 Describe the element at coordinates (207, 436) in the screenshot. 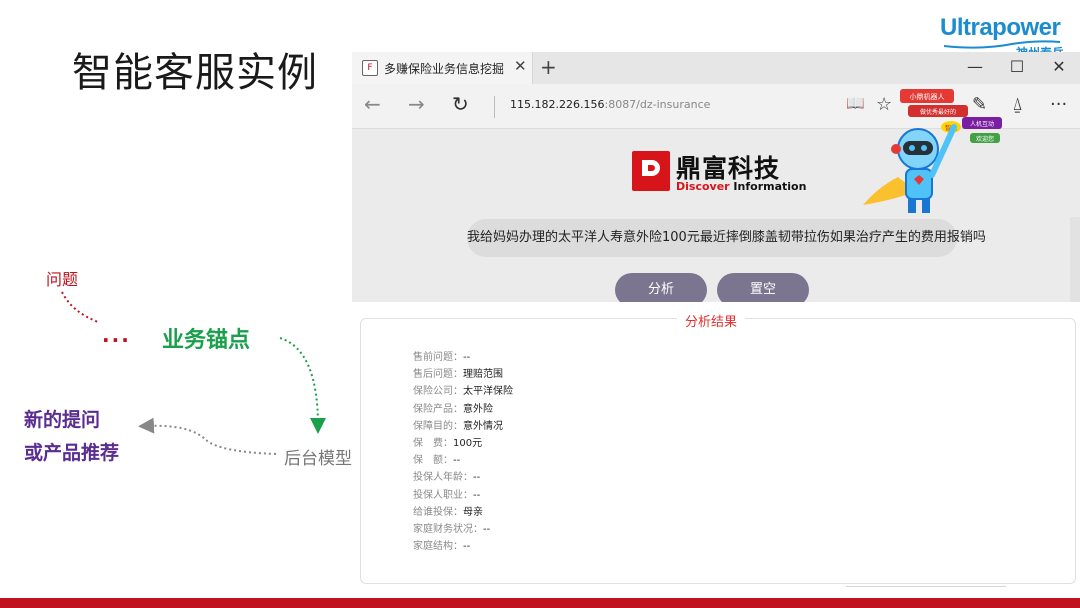

I see `connector-model-to-newq` at that location.